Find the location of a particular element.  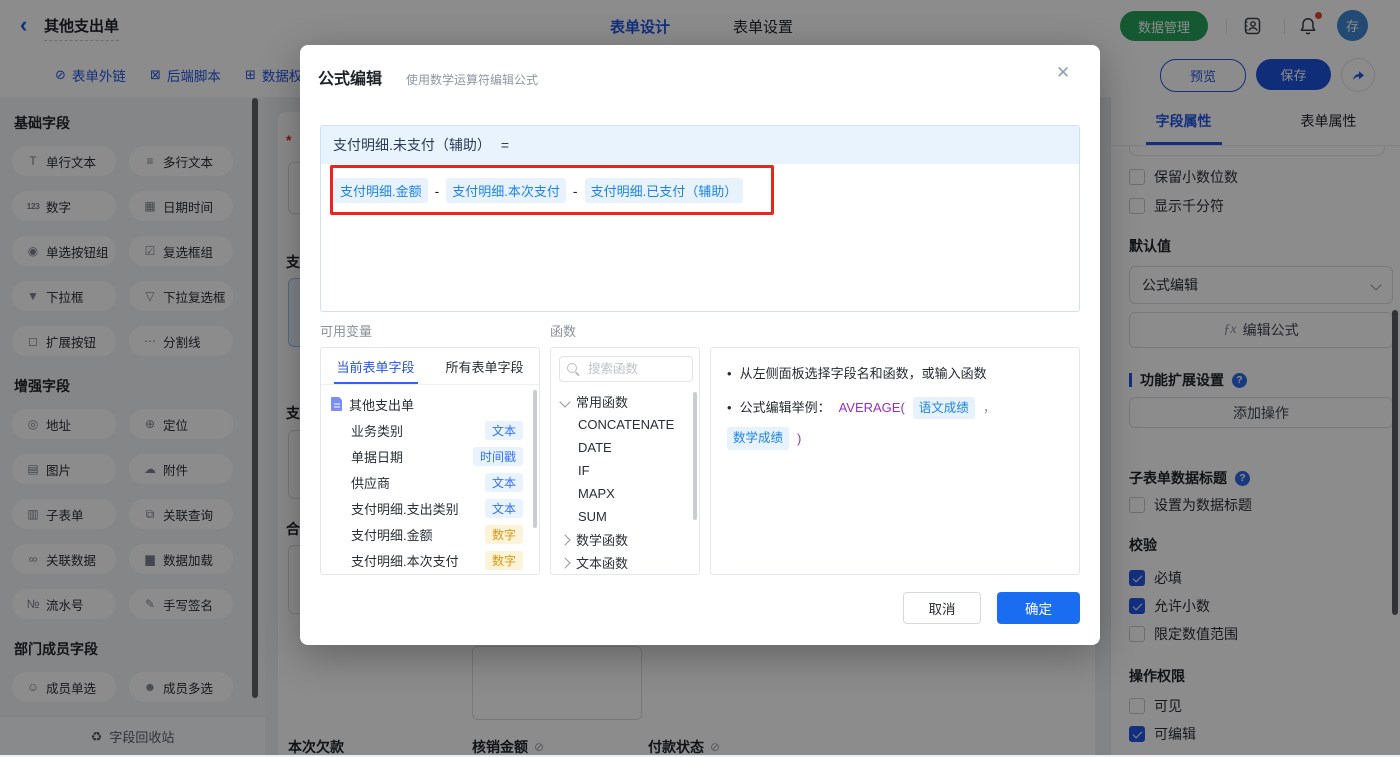

functions-label: 函数 is located at coordinates (563, 331).